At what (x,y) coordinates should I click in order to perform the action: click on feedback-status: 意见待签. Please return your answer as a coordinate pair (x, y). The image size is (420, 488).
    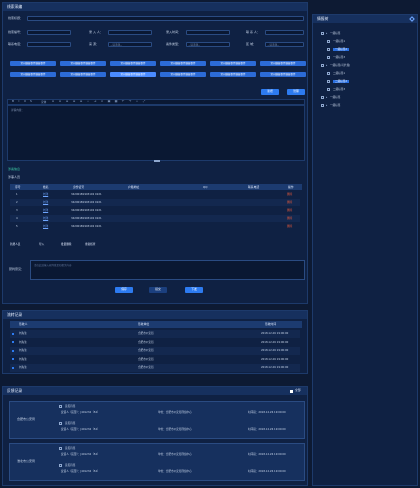
    Looking at the image, I should click on (70, 407).